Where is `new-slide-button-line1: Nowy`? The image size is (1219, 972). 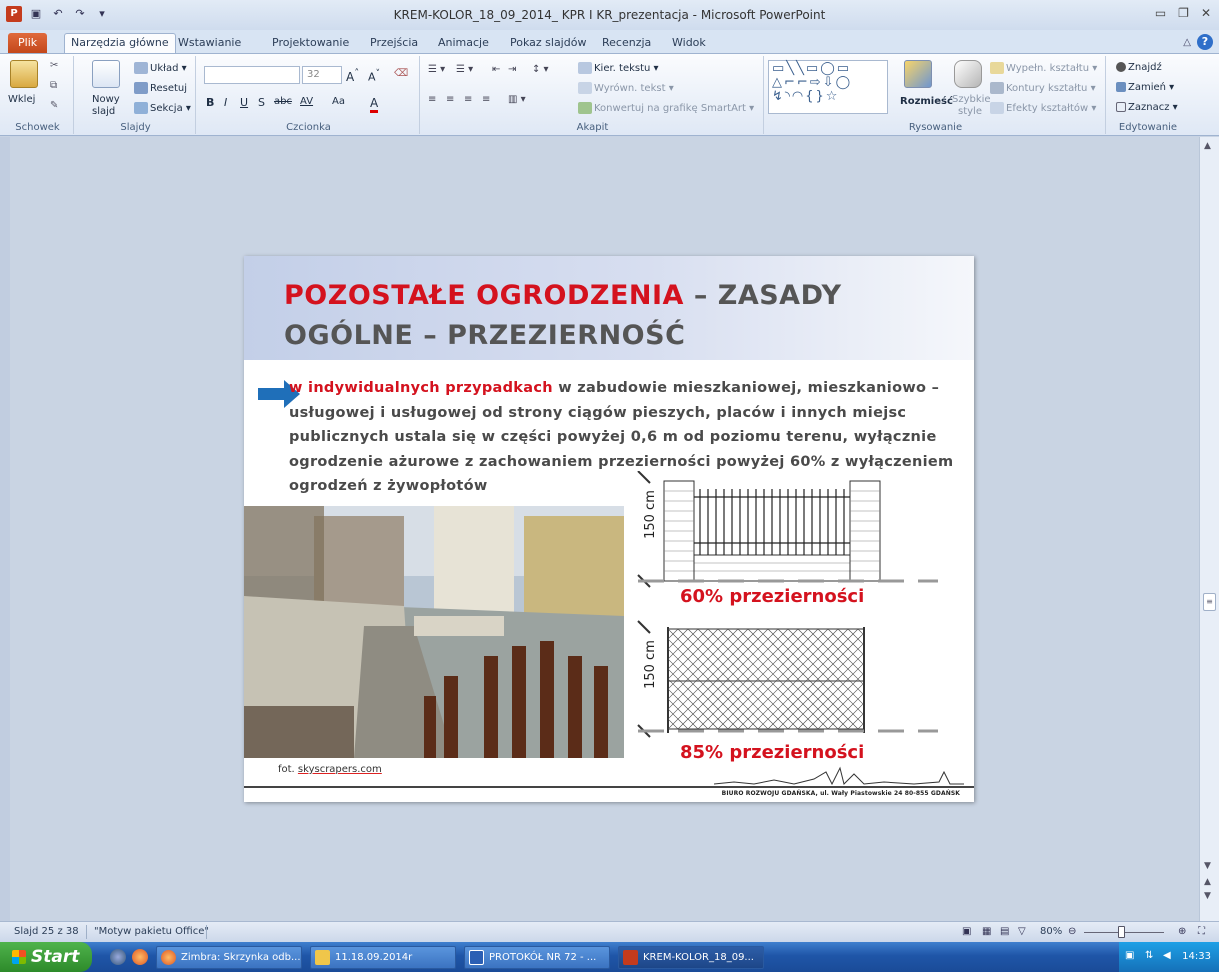
new-slide-button-line1: Nowy is located at coordinates (106, 99).